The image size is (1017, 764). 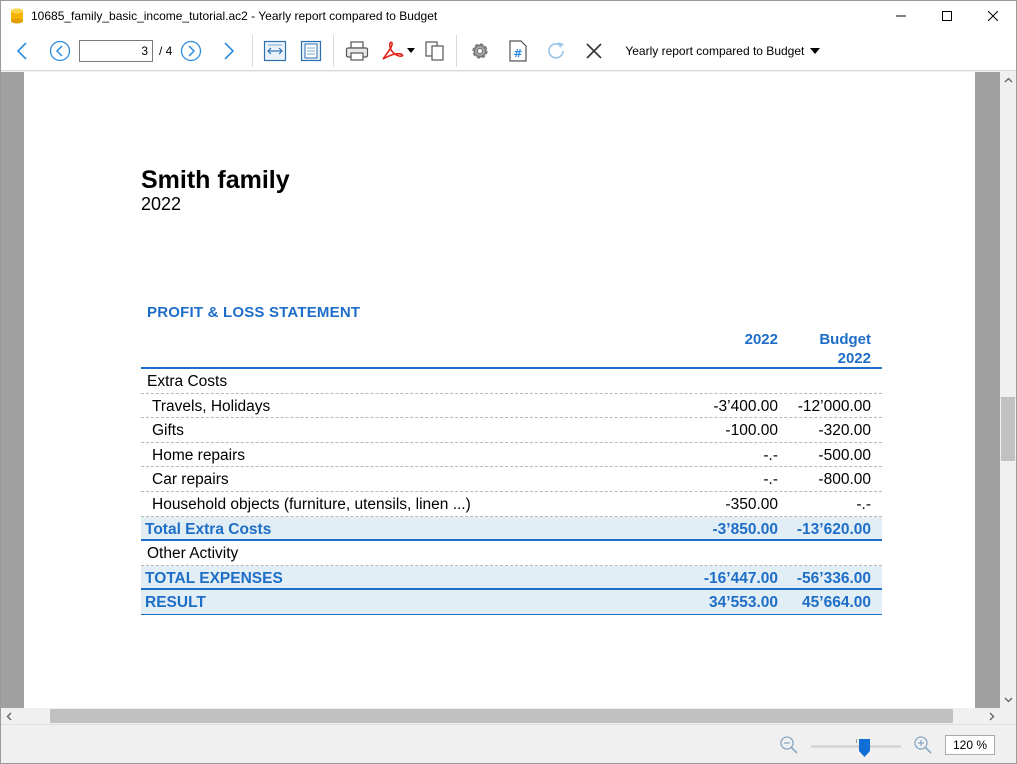 I want to click on scroll-down-button, so click(x=1008, y=700).